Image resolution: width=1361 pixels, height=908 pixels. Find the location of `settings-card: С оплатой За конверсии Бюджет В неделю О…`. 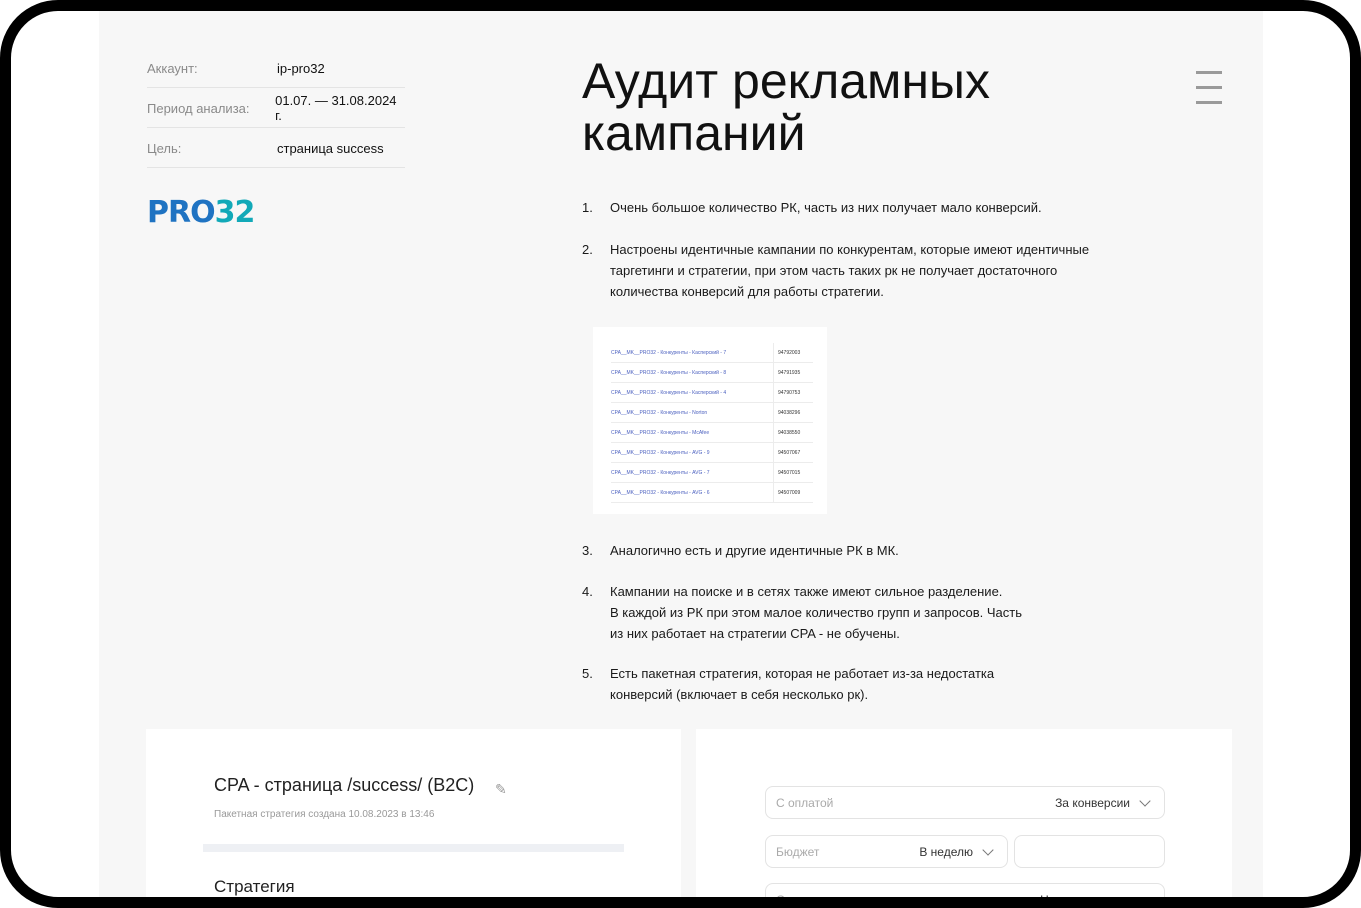

settings-card: С оплатой За конверсии Бюджет В неделю О… is located at coordinates (964, 818).